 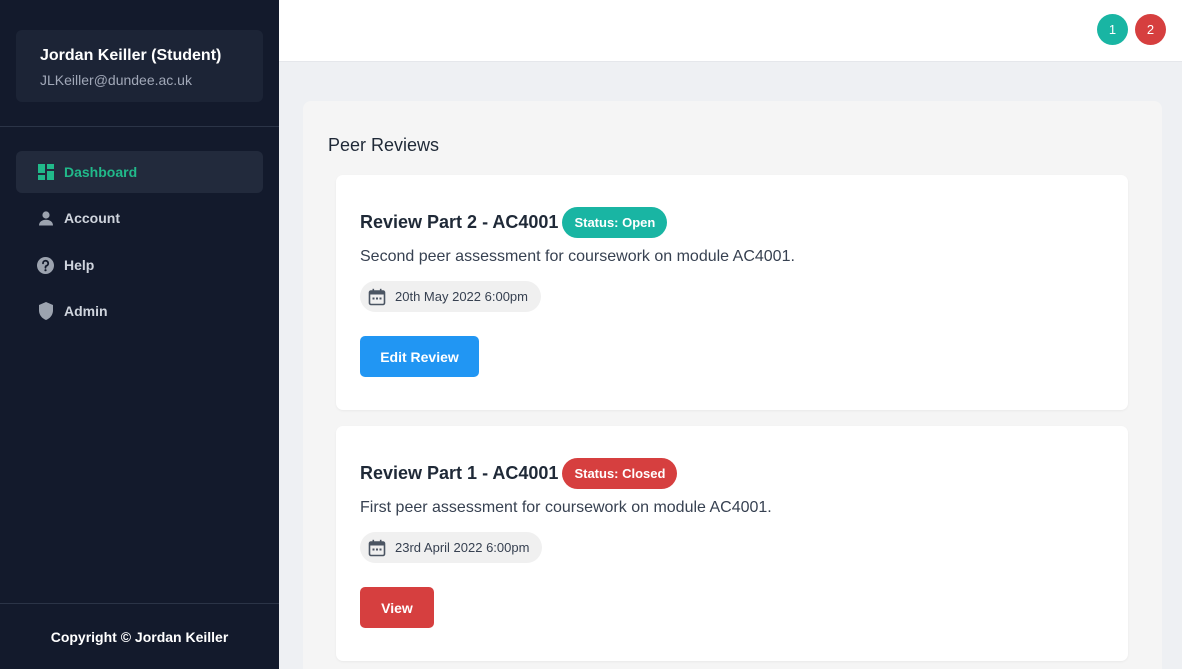 What do you see at coordinates (86, 311) in the screenshot?
I see `sidebar-item-label: Admin` at bounding box center [86, 311].